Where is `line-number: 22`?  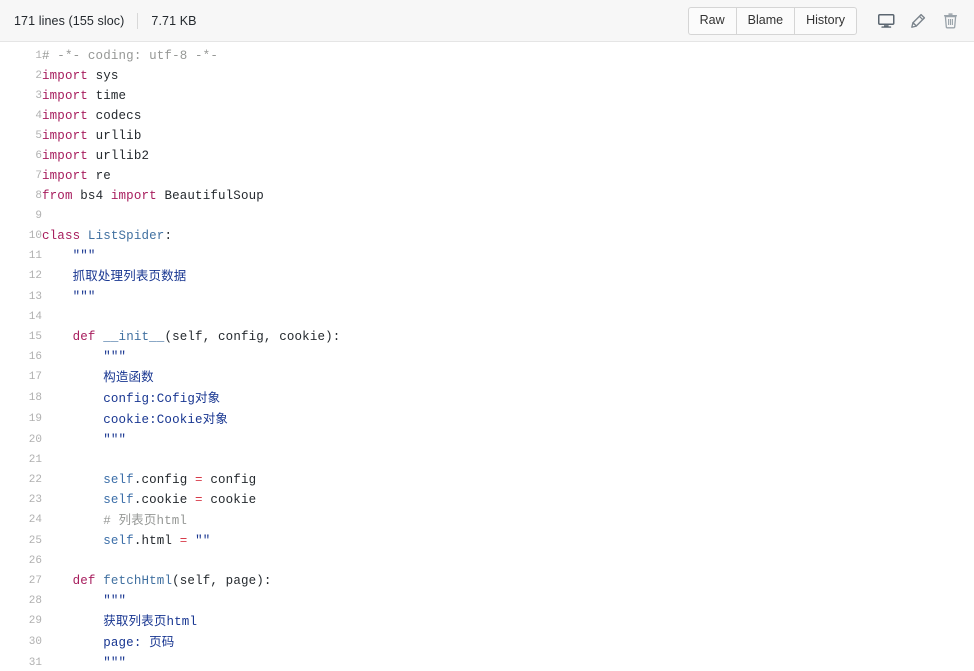
line-number: 22 is located at coordinates (21, 480).